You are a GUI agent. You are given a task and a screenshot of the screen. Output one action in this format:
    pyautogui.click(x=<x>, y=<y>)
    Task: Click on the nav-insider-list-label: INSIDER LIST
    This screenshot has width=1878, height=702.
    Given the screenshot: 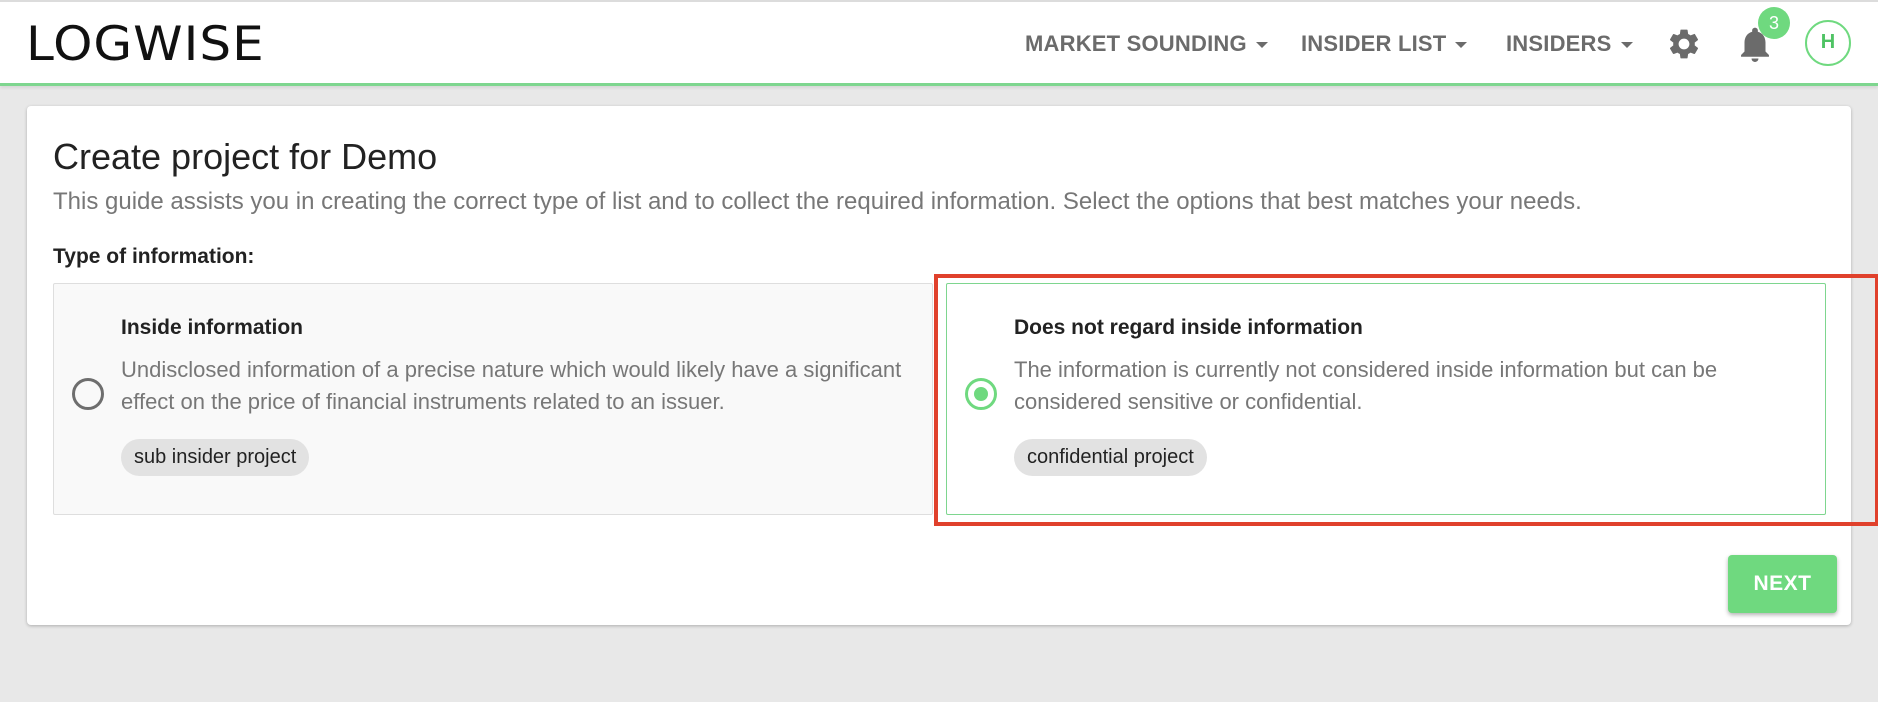 What is the action you would take?
    pyautogui.click(x=1374, y=43)
    